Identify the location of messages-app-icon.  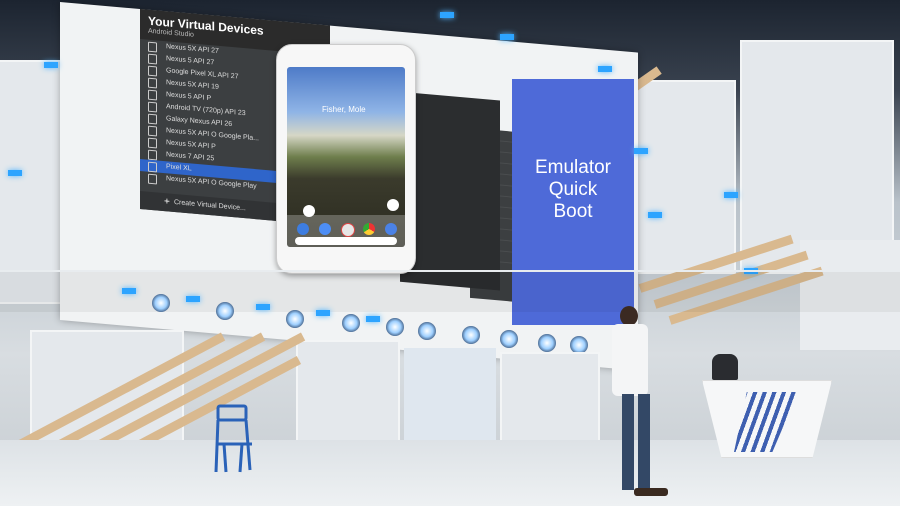
(325, 229).